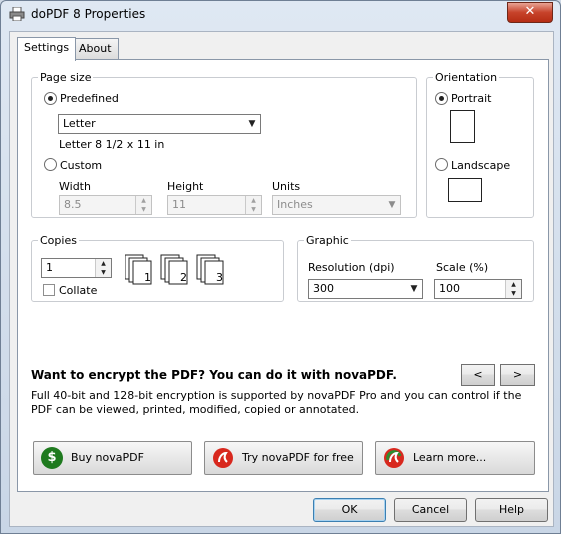 The height and width of the screenshot is (534, 561). I want to click on try-novapdf-button: Try novaPDF for free, so click(283, 458).